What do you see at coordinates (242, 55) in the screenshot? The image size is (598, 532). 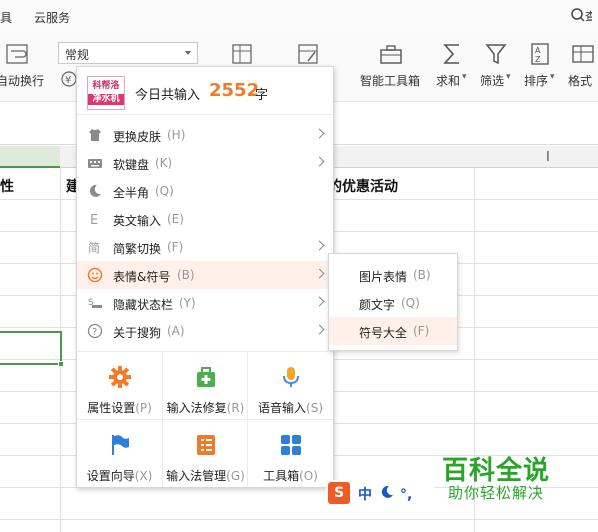 I see `table-style-icon` at bounding box center [242, 55].